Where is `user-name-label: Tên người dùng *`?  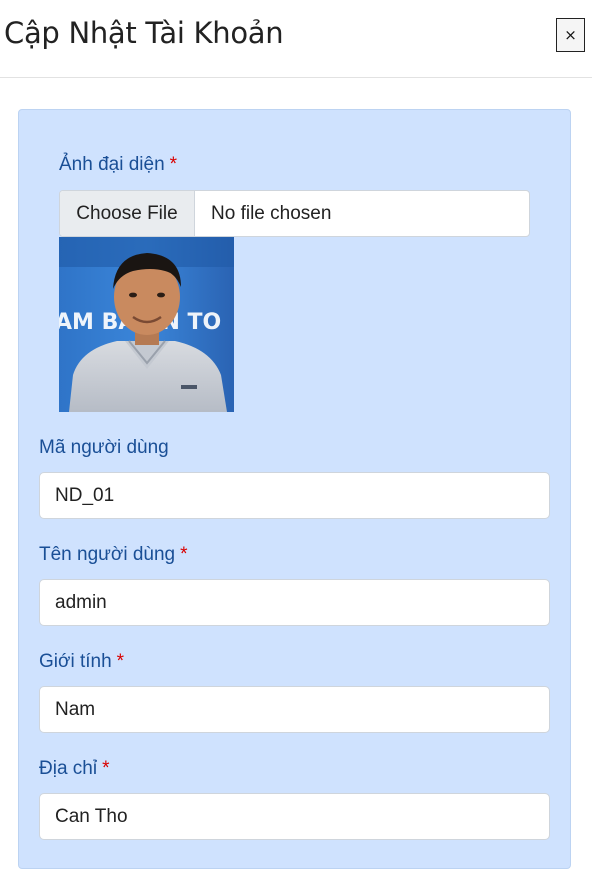
user-name-label: Tên người dùng * is located at coordinates (113, 555).